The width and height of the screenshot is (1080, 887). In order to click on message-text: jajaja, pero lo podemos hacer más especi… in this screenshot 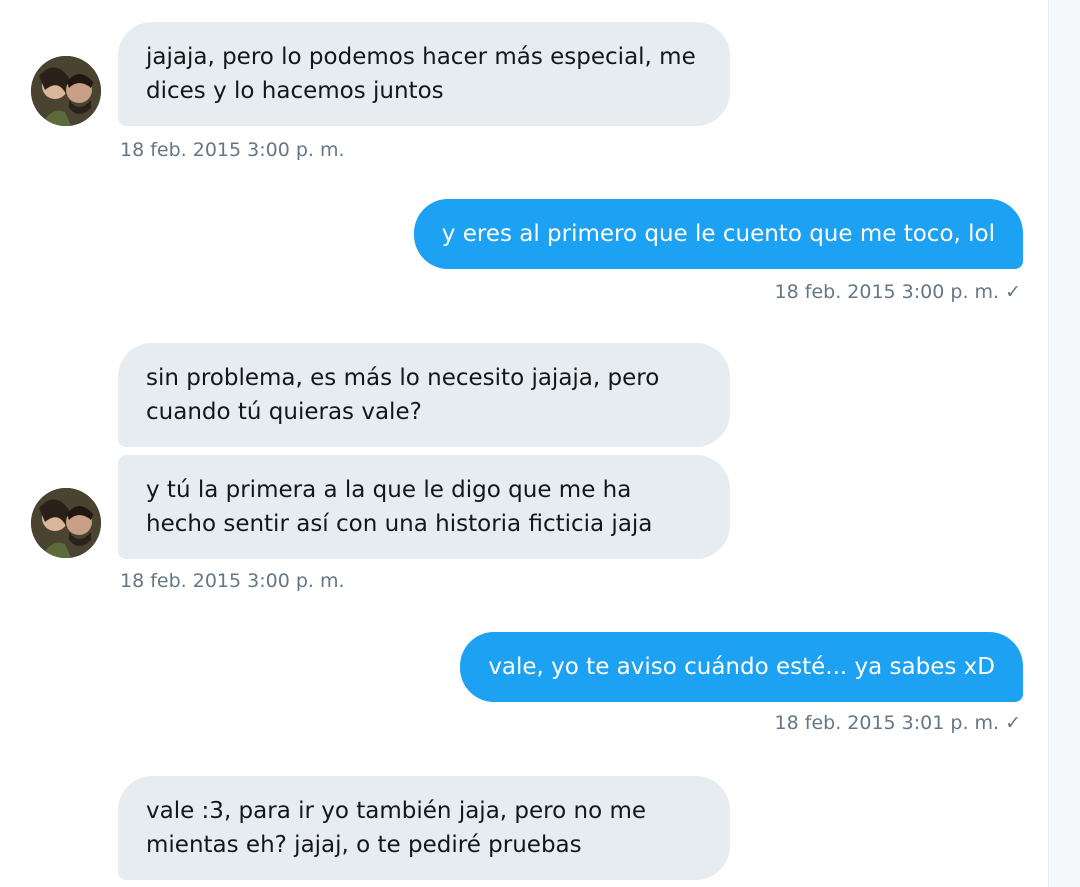, I will do `click(421, 74)`.